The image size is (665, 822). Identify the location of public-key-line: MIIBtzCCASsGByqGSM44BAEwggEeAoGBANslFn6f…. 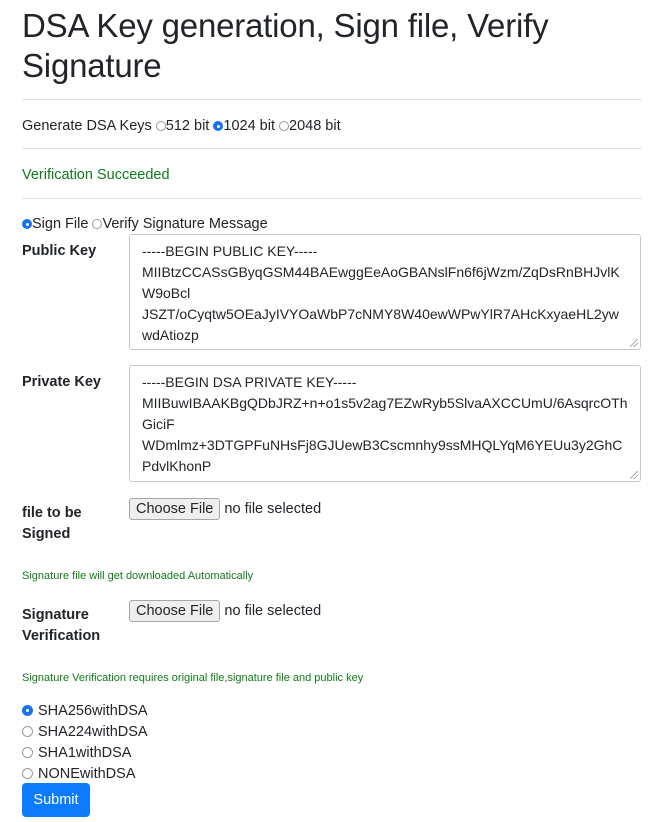
(381, 272).